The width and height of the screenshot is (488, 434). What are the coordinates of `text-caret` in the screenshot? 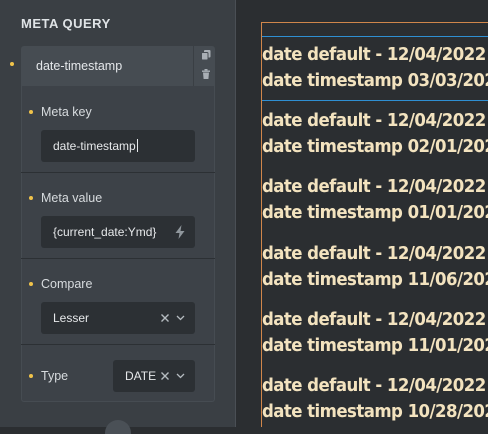 It's located at (137, 145).